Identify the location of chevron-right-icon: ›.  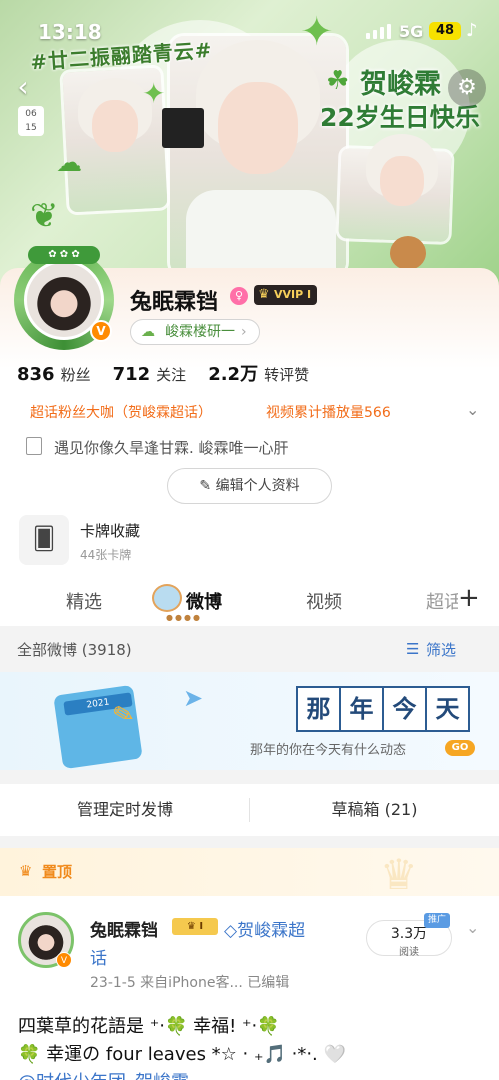
(244, 332).